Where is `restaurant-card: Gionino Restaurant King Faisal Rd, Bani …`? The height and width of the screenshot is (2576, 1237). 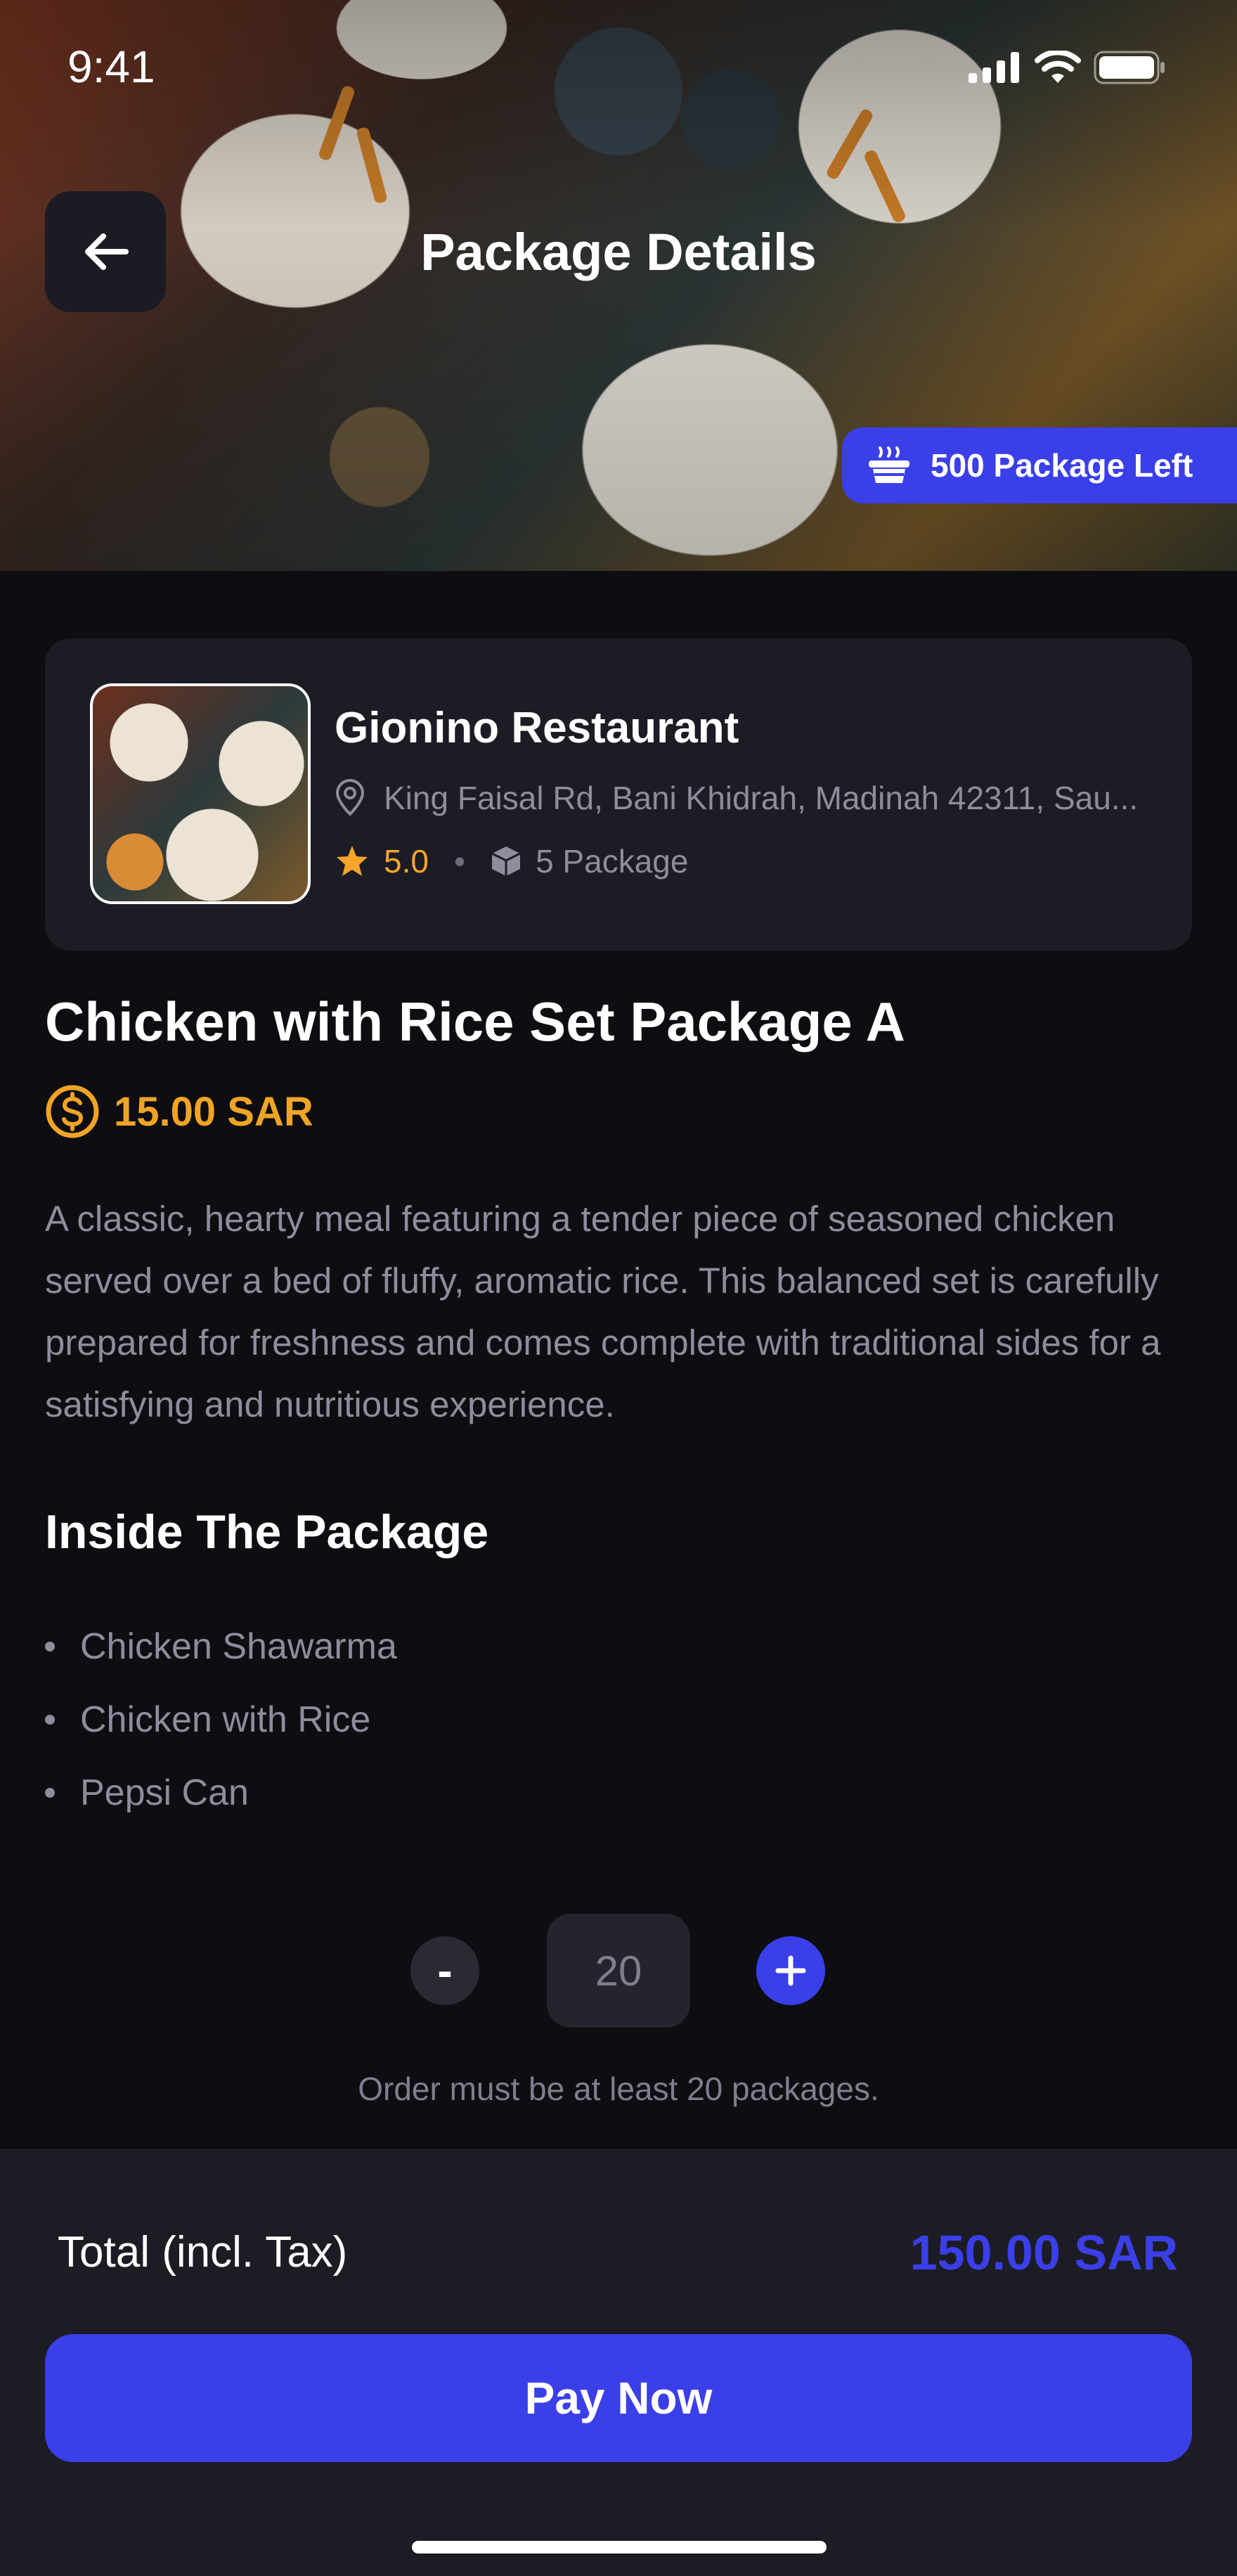
restaurant-card: Gionino Restaurant King Faisal Rd, Bani … is located at coordinates (618, 794).